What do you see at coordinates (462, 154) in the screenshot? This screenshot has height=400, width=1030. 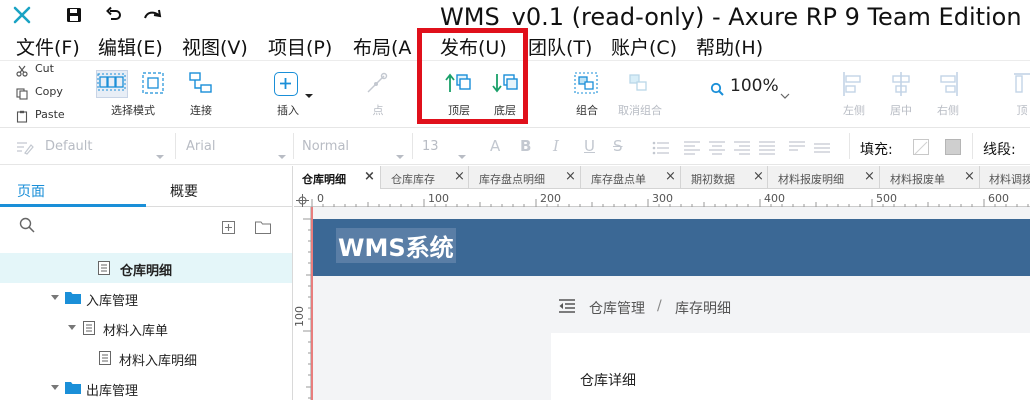 I see `size-dropdown-icon` at bounding box center [462, 154].